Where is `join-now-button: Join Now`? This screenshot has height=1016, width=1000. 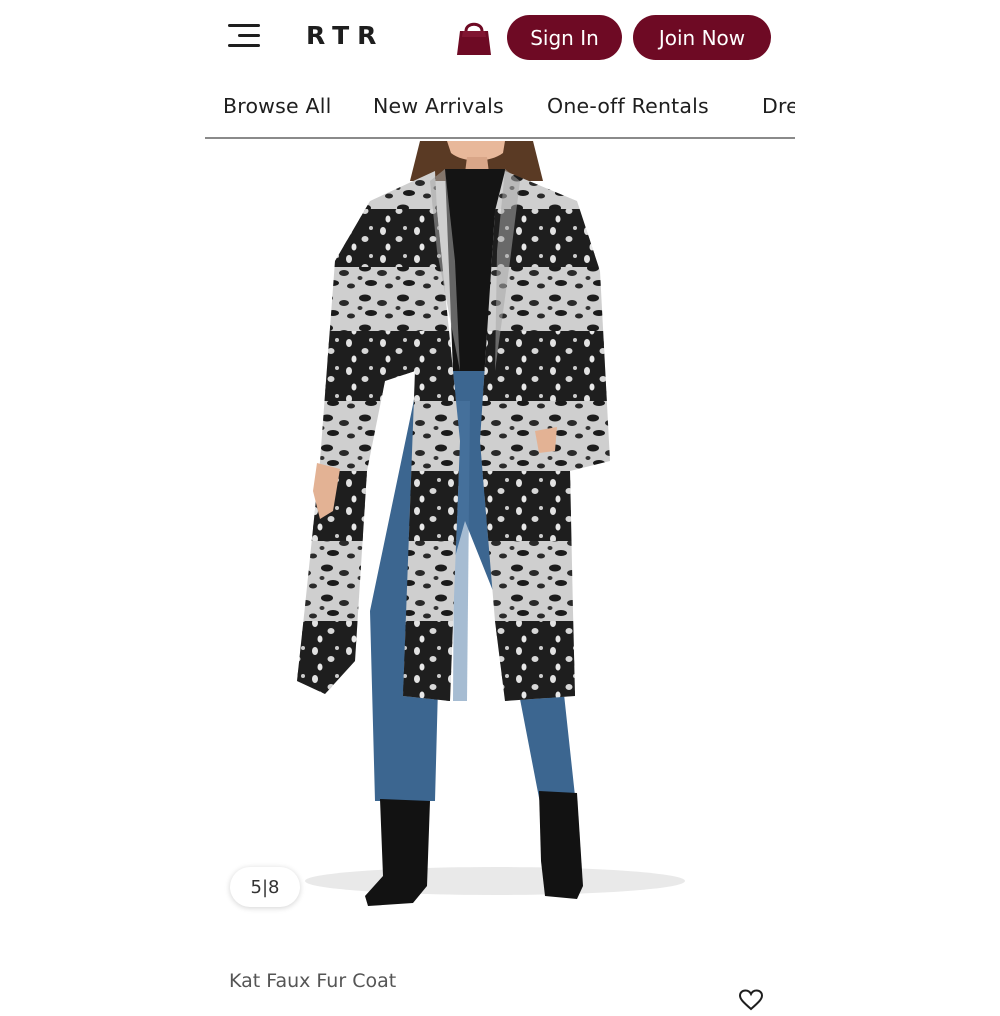 join-now-button: Join Now is located at coordinates (702, 37).